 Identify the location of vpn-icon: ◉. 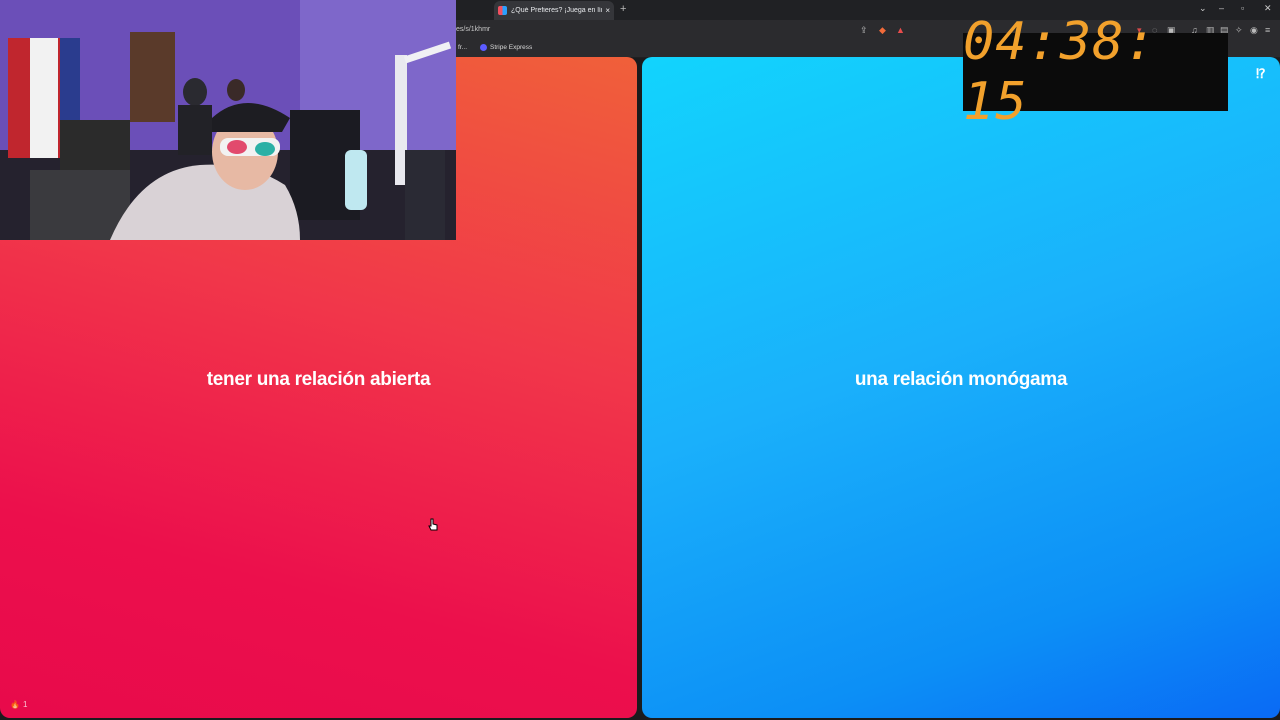
(1254, 30).